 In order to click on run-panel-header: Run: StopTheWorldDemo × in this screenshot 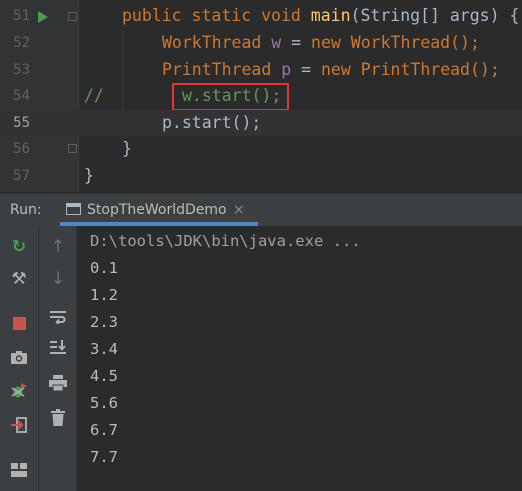, I will do `click(261, 209)`.